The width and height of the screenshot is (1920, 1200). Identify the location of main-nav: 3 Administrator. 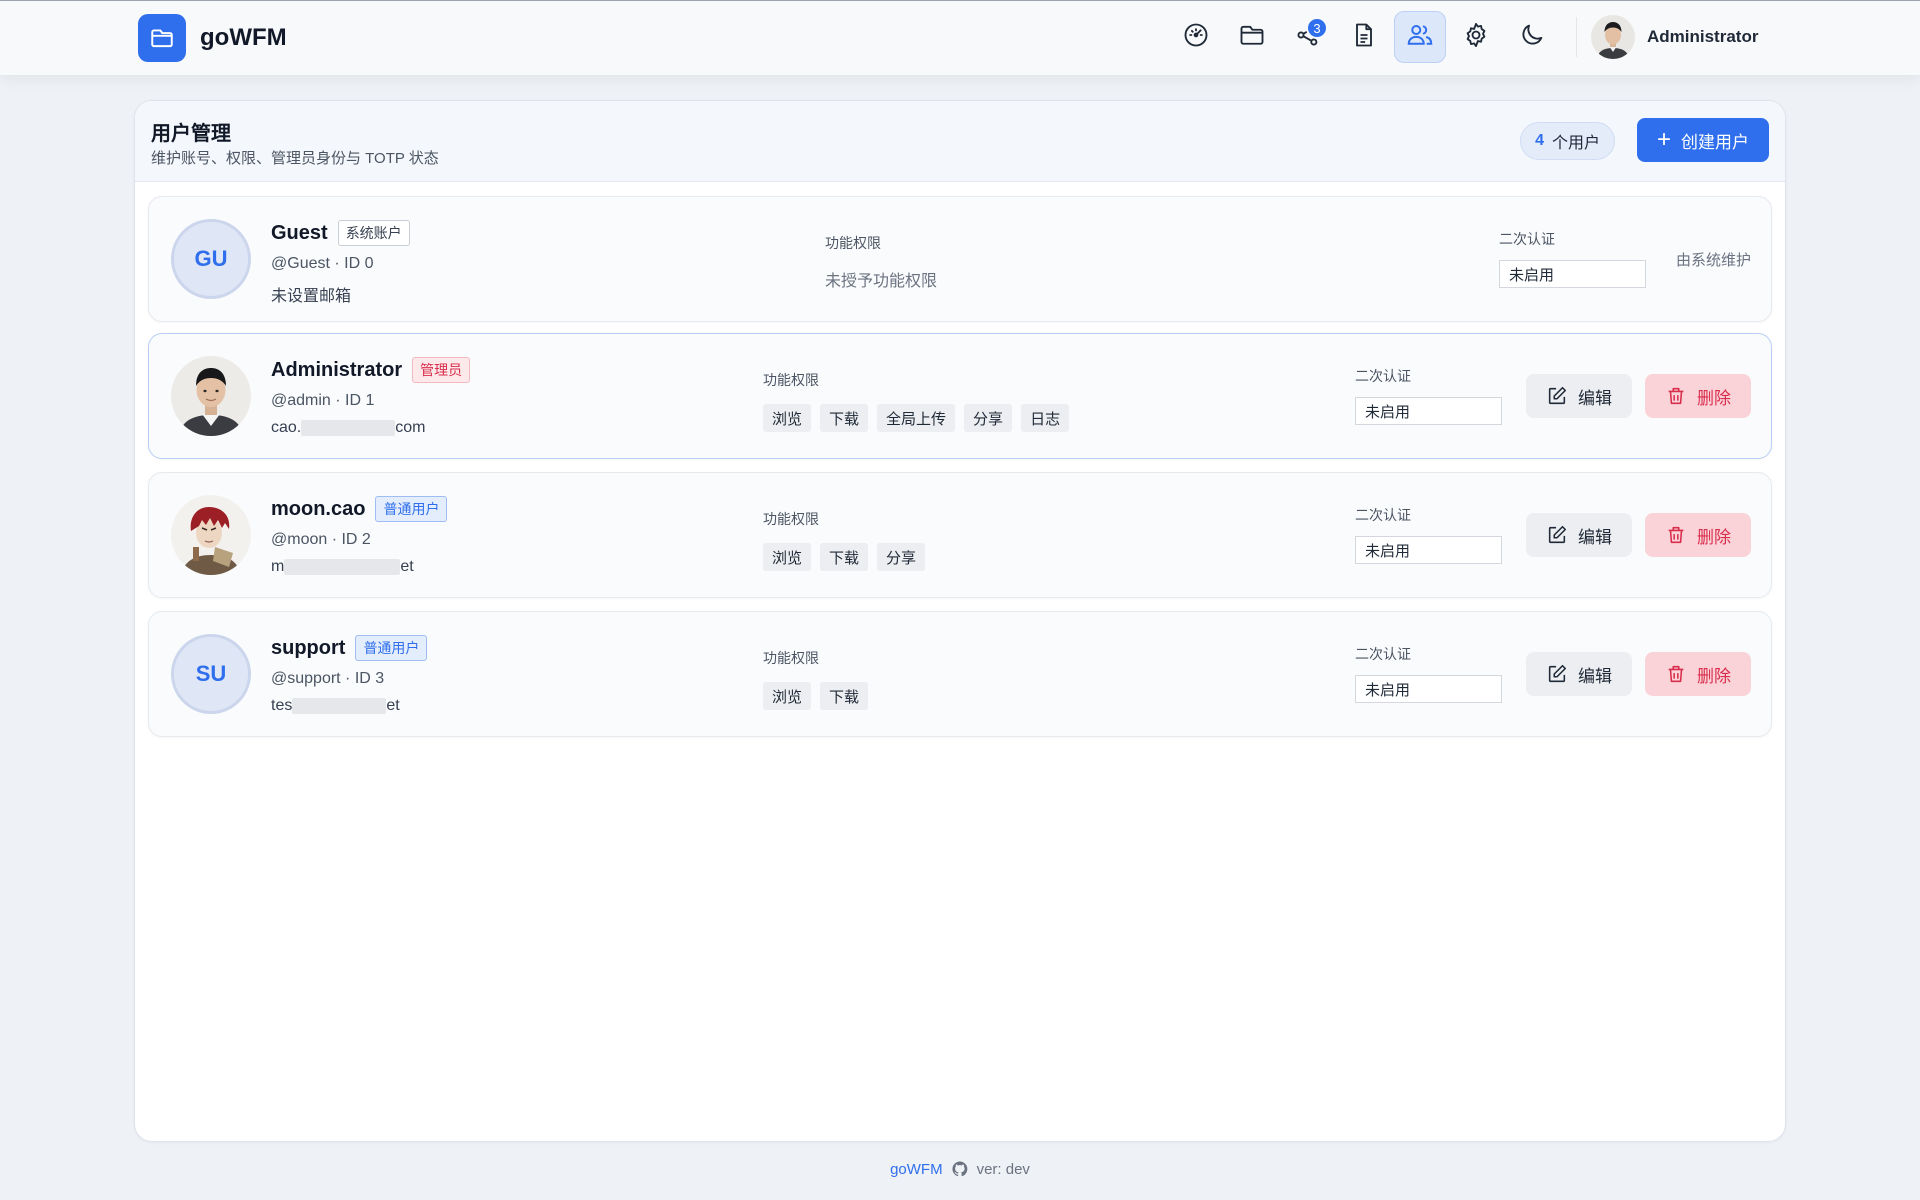
(1464, 37).